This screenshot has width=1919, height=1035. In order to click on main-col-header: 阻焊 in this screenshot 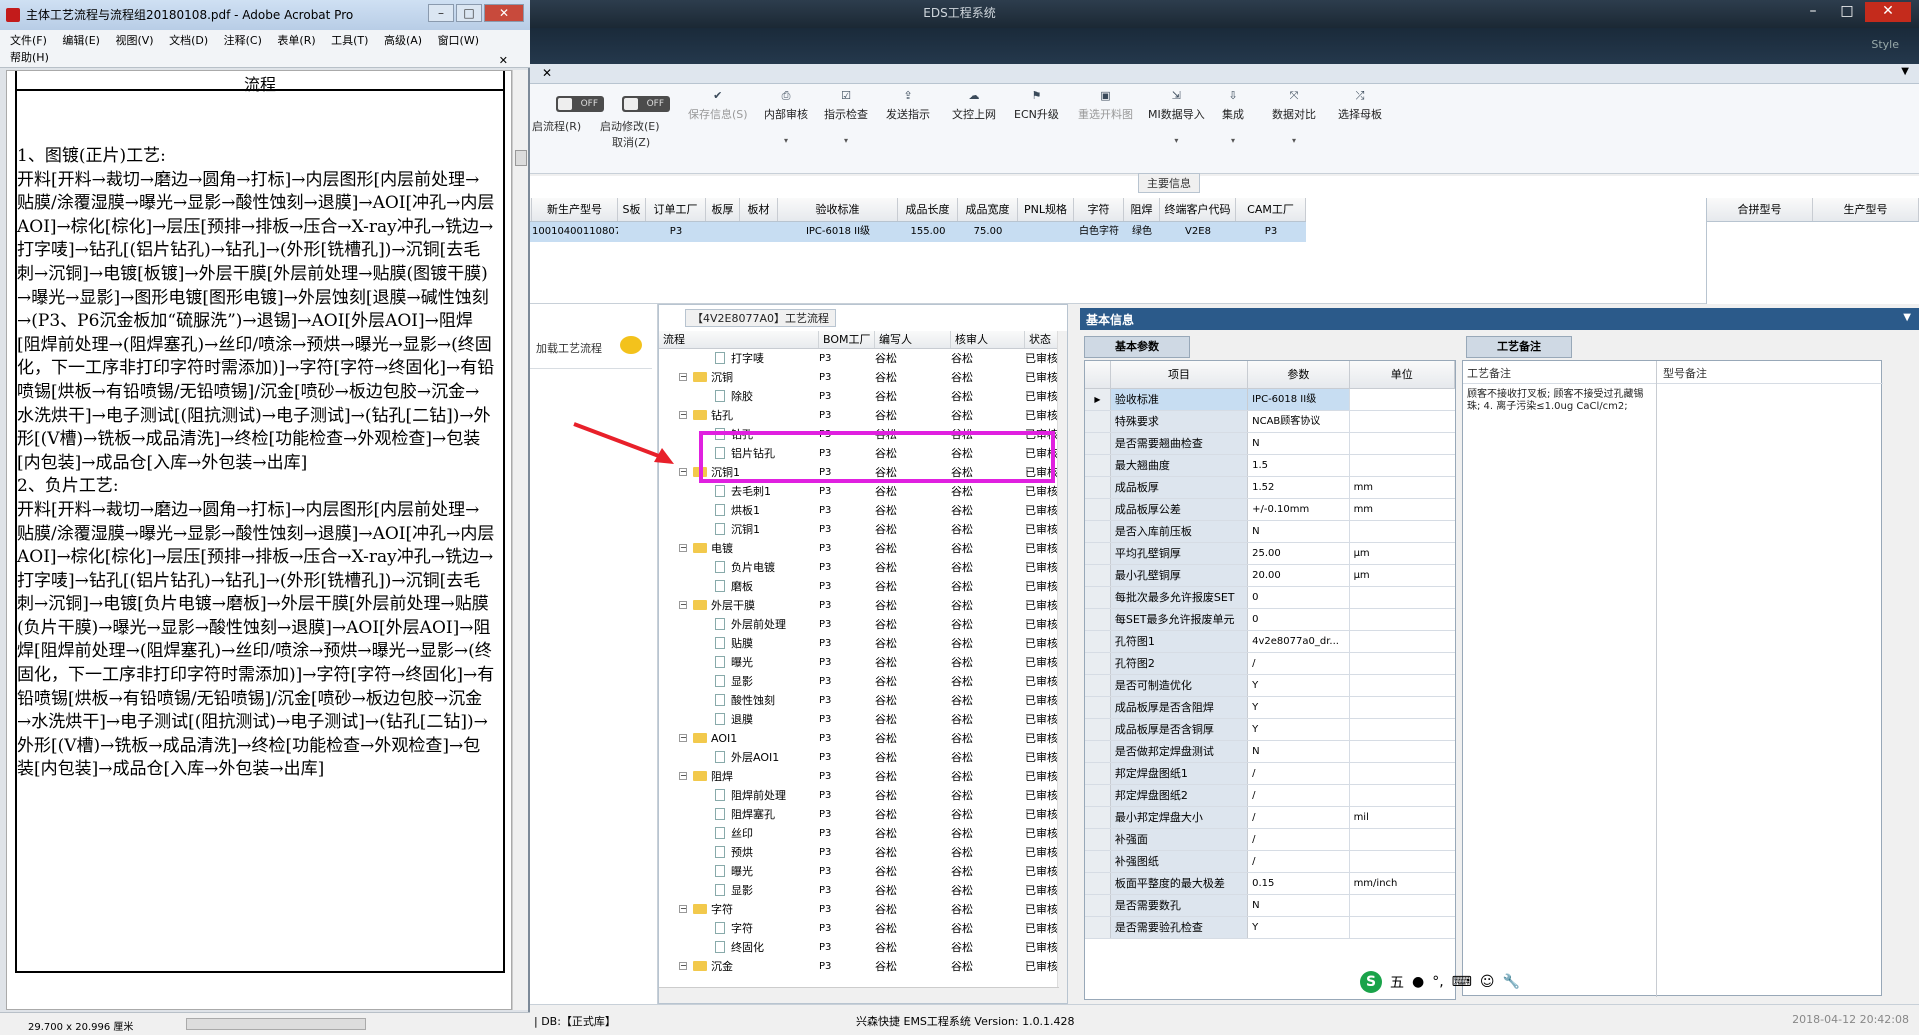, I will do `click(1142, 209)`.